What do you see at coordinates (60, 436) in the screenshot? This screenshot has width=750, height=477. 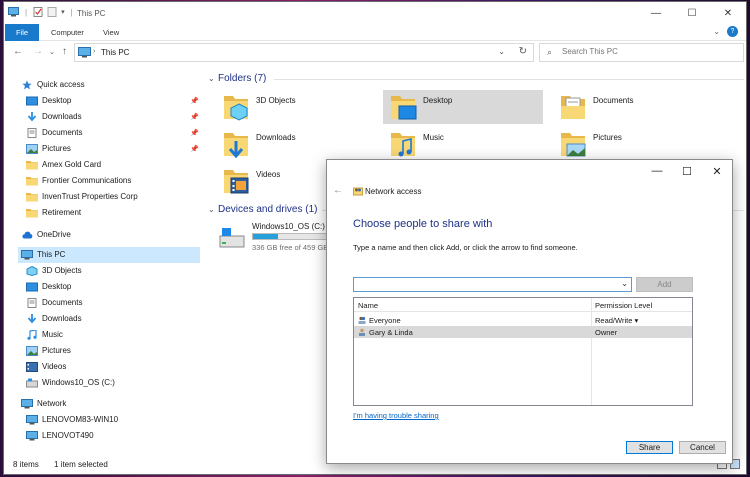 I see `nav-item-computer: LENOVOT490` at bounding box center [60, 436].